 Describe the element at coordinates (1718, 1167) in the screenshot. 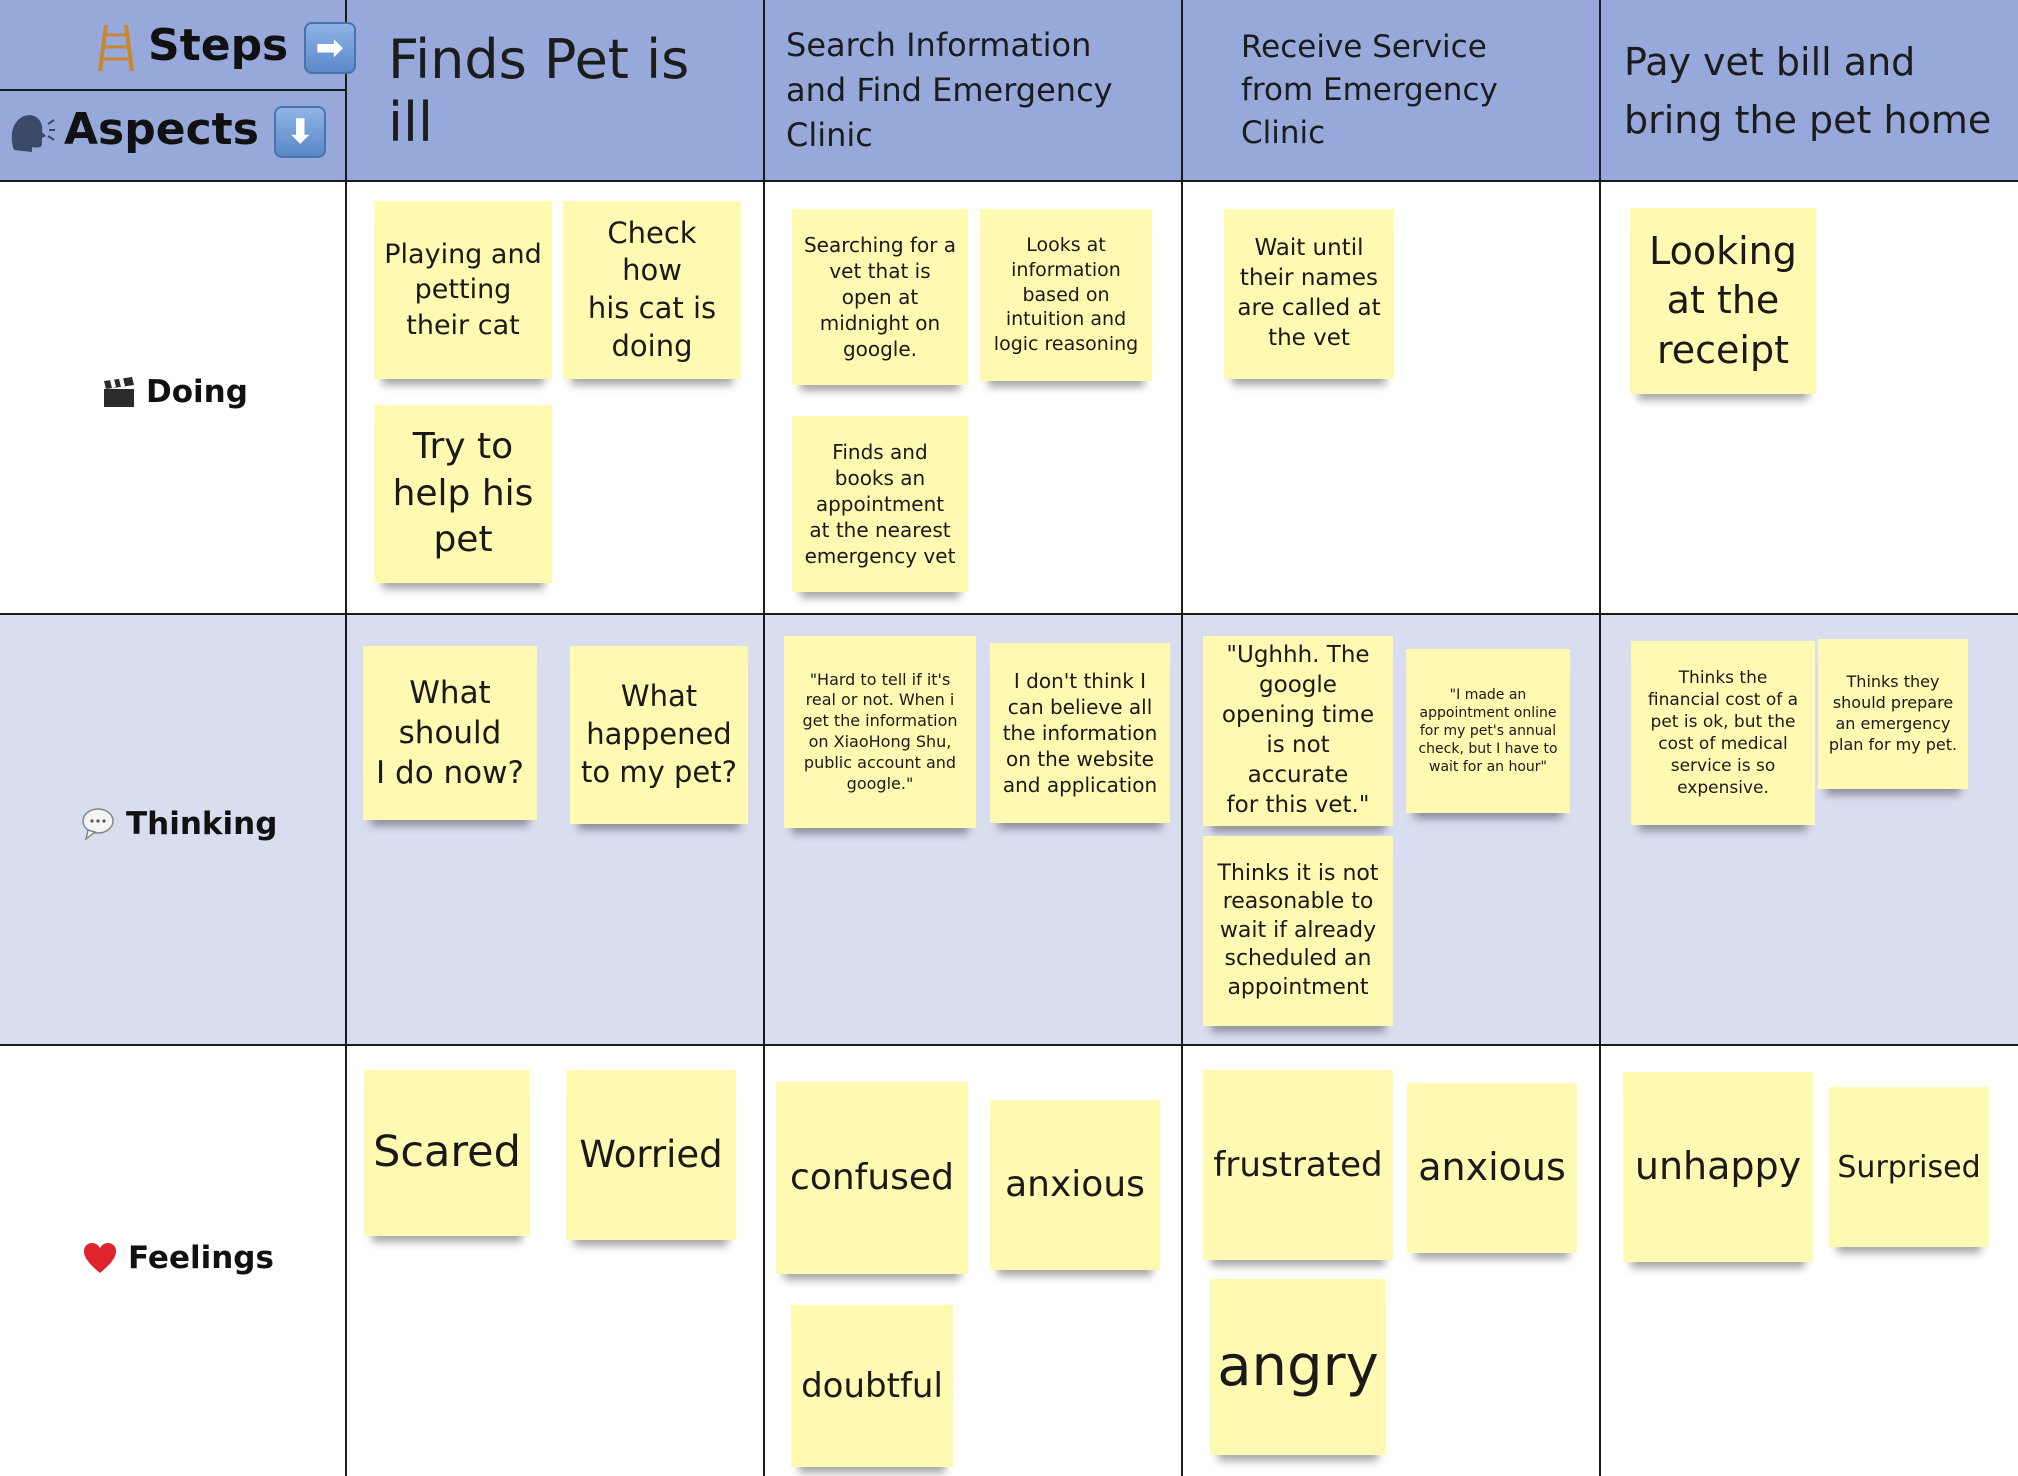

I see `sticky-note: unhappy` at that location.